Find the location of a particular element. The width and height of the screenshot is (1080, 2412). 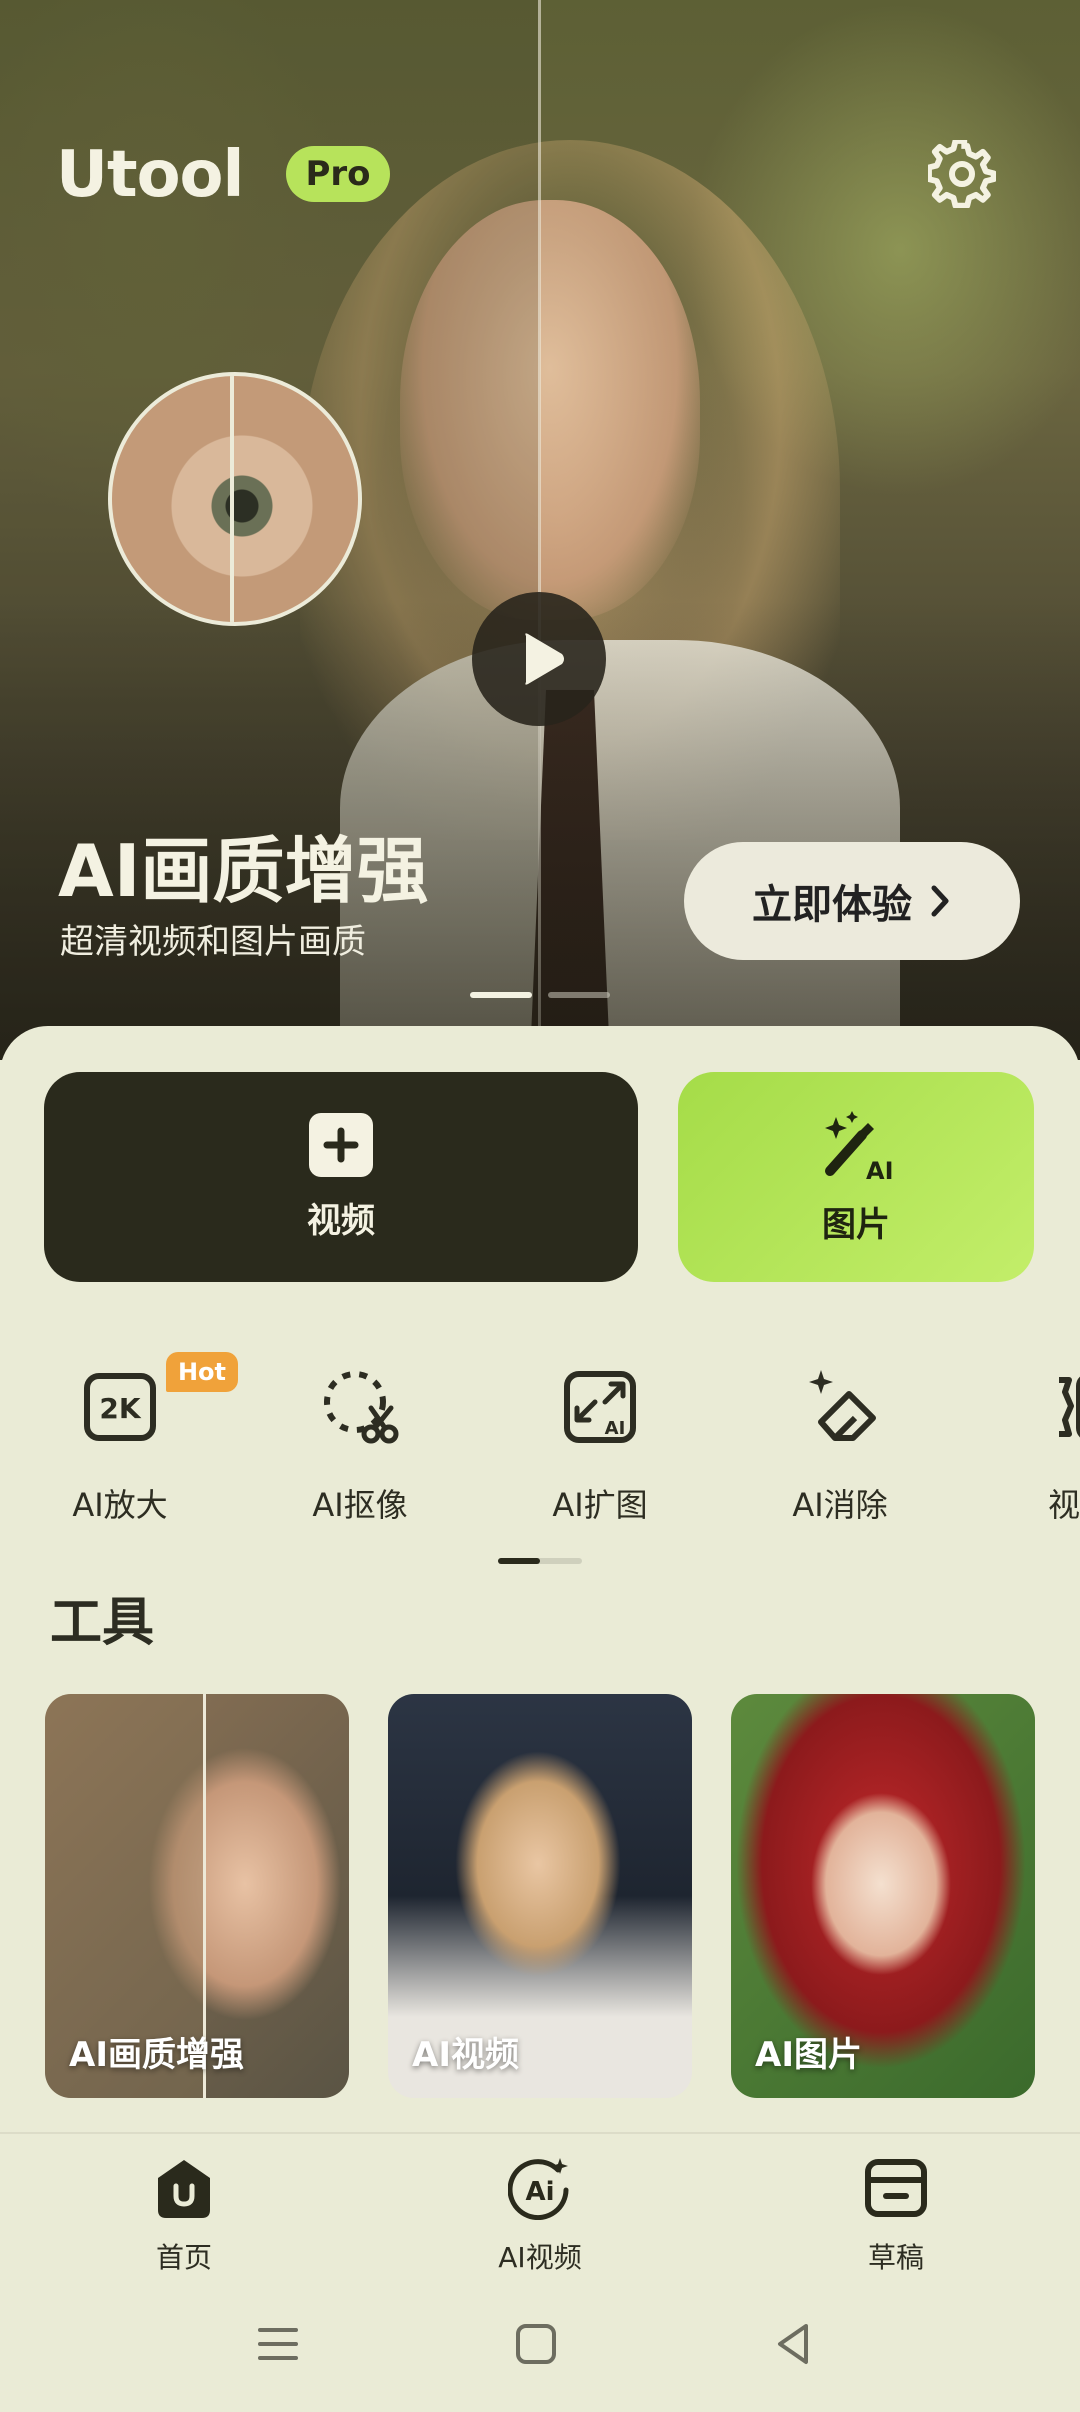

nav-drafts: 草稿 is located at coordinates (896, 2216).